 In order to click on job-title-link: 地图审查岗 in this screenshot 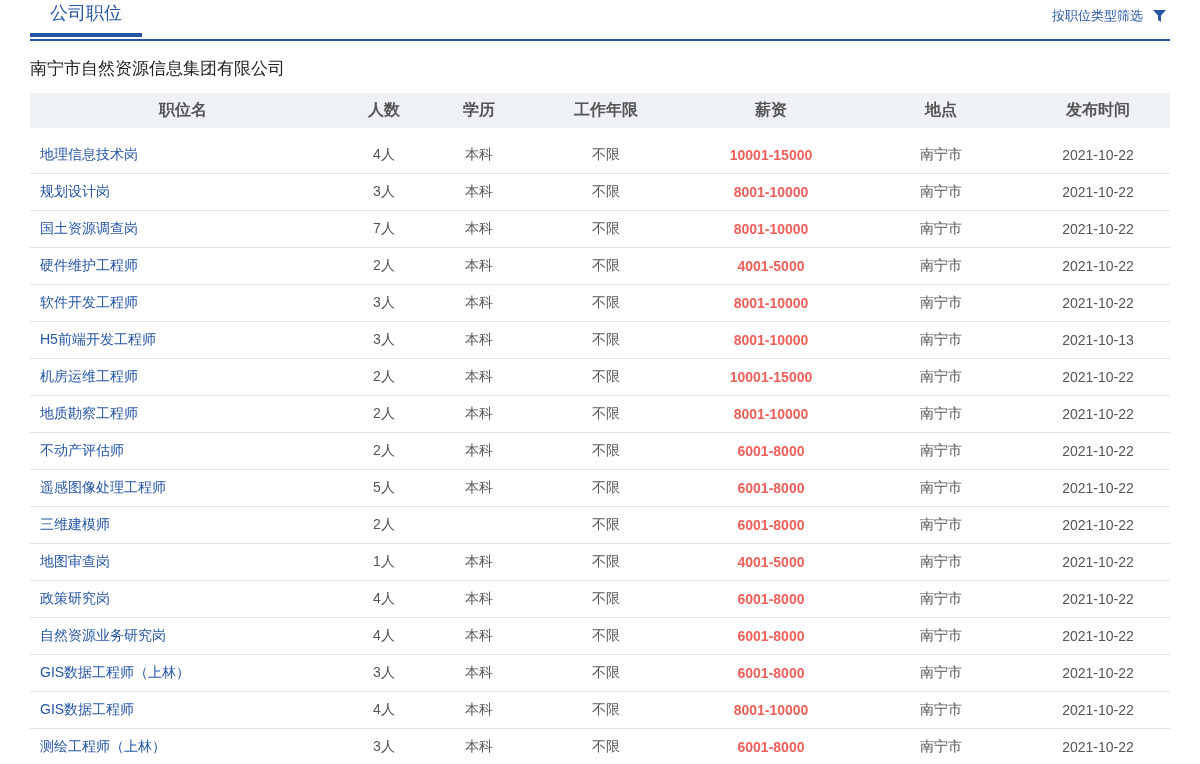, I will do `click(183, 562)`.